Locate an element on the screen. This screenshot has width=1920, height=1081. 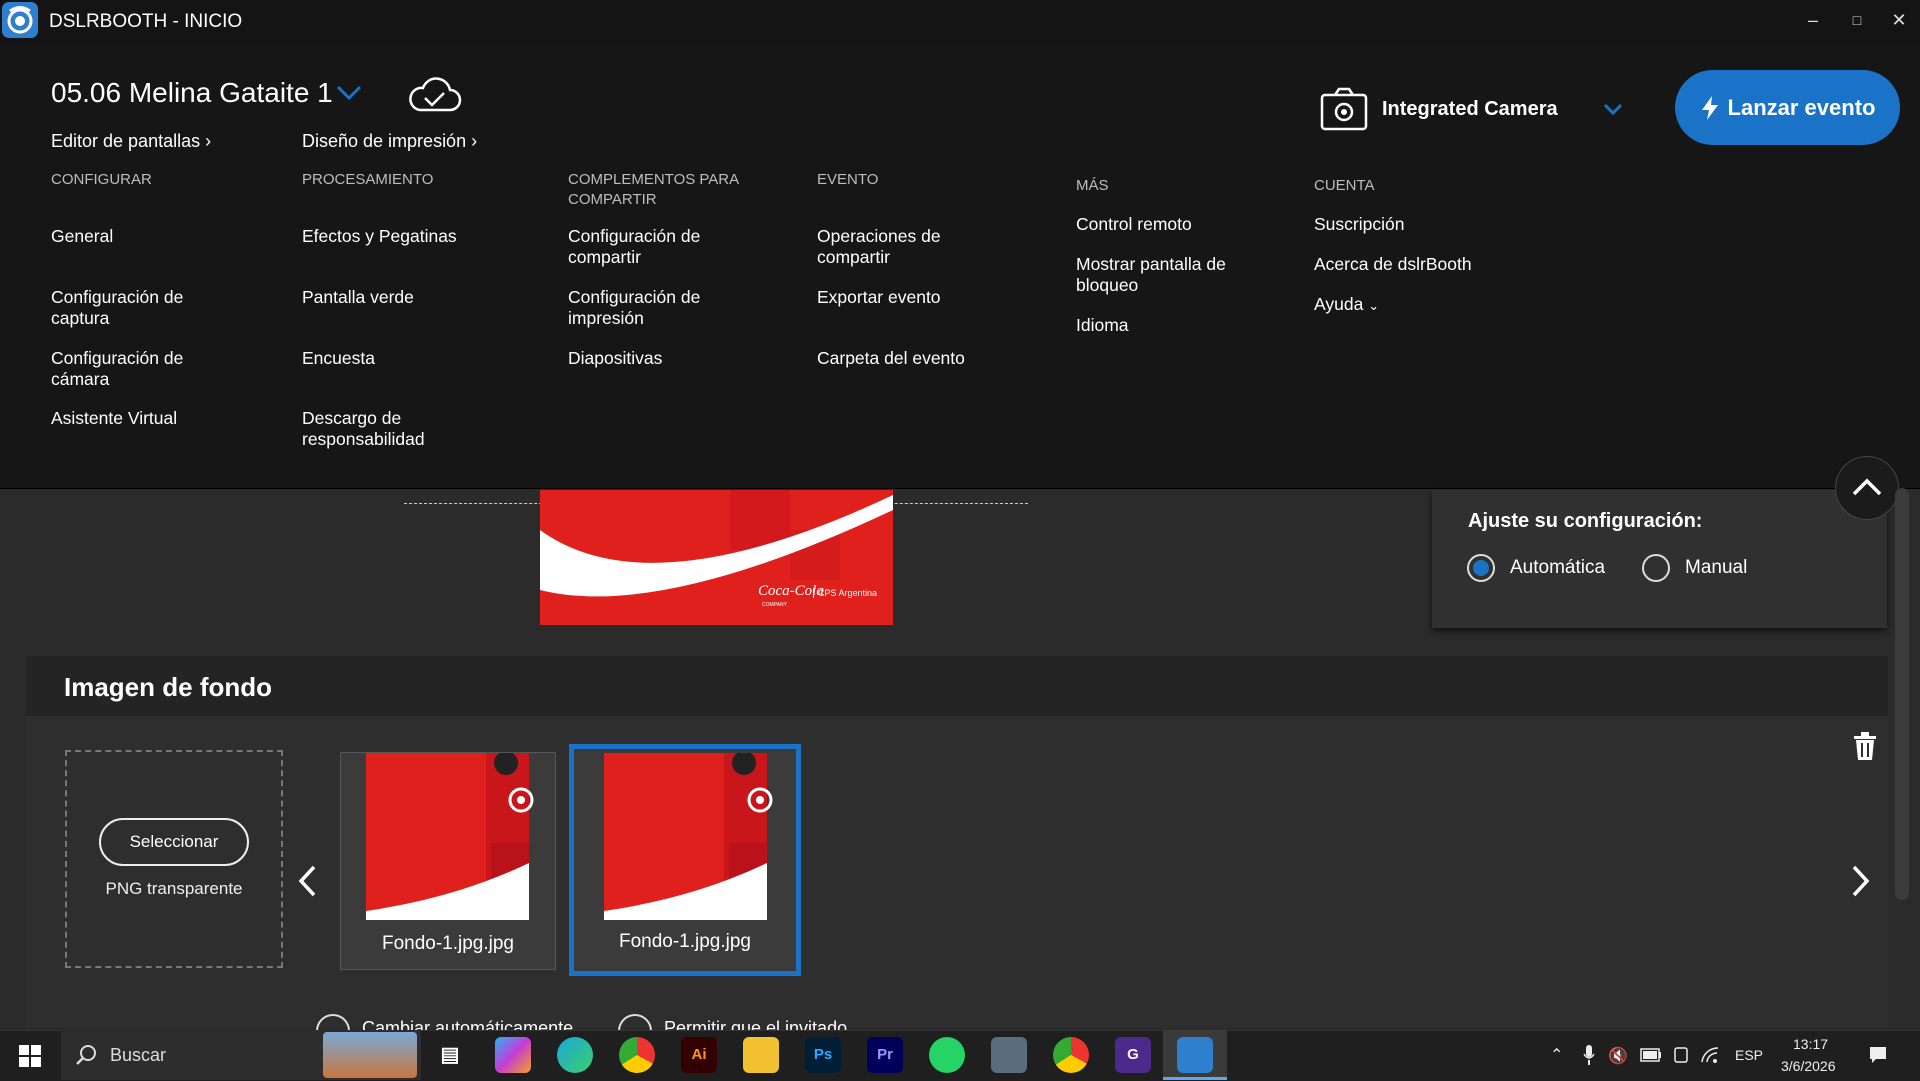
background-thumb-selected: Fondo-1.jpg.jpg is located at coordinates (685, 860).